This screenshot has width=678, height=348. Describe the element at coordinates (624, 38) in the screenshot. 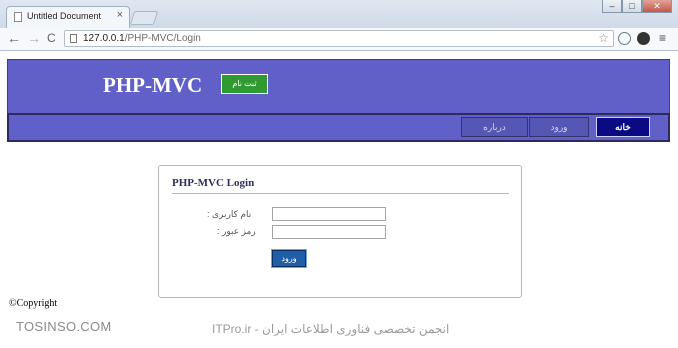

I see `globe-icon` at that location.